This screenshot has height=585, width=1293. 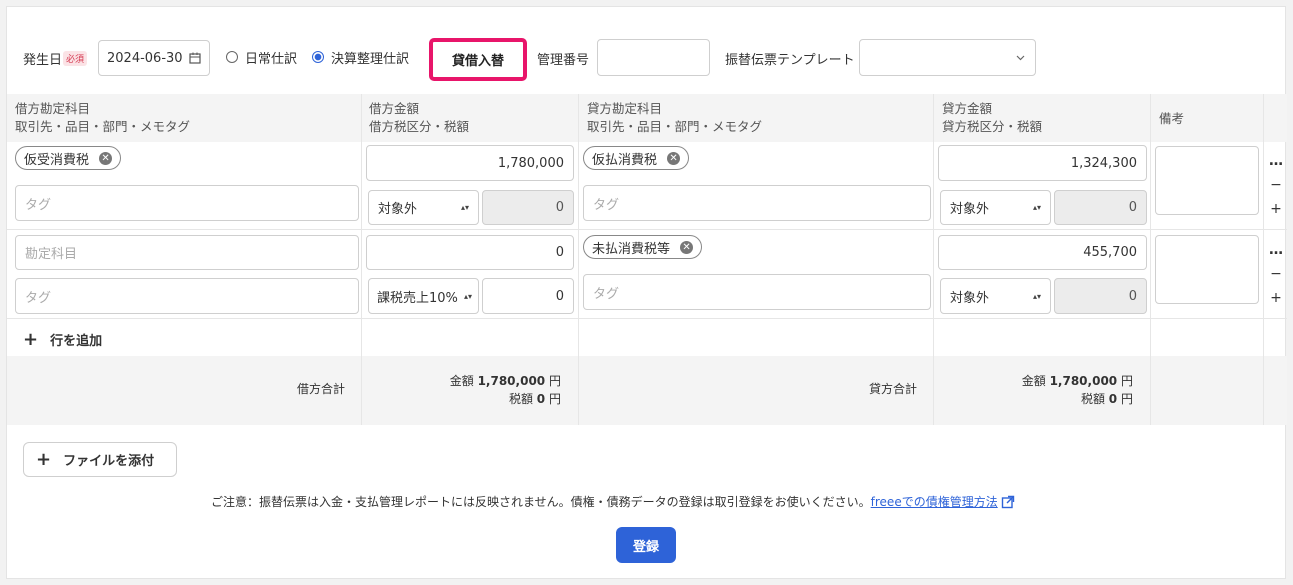 I want to click on add-row-label: 行を追加, so click(x=76, y=341).